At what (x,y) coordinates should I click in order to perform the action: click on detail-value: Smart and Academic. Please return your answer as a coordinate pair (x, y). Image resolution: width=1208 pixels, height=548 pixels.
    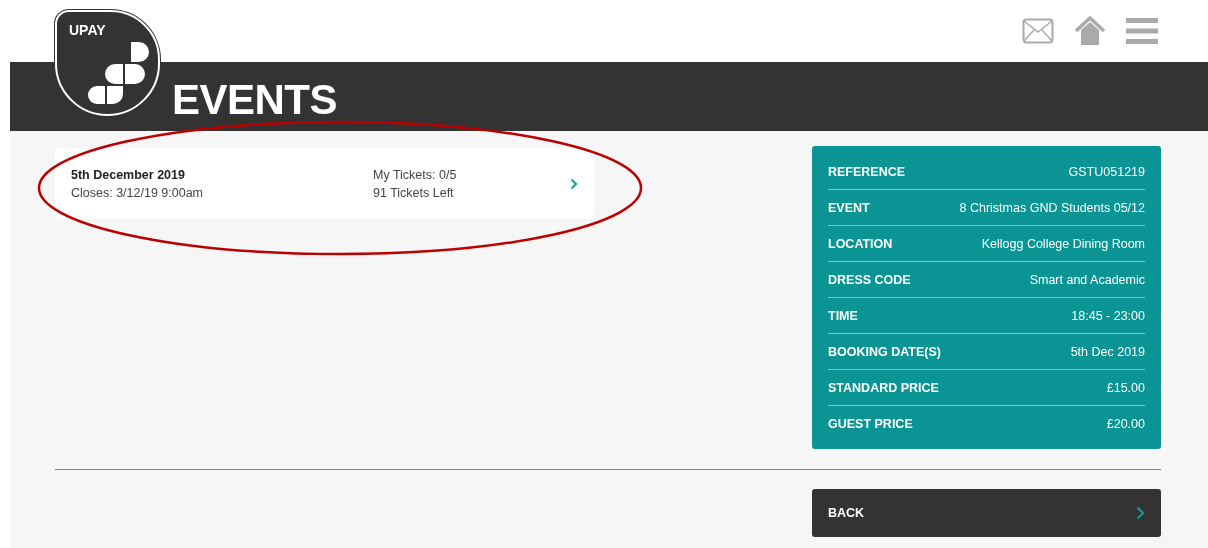
    Looking at the image, I should click on (1087, 279).